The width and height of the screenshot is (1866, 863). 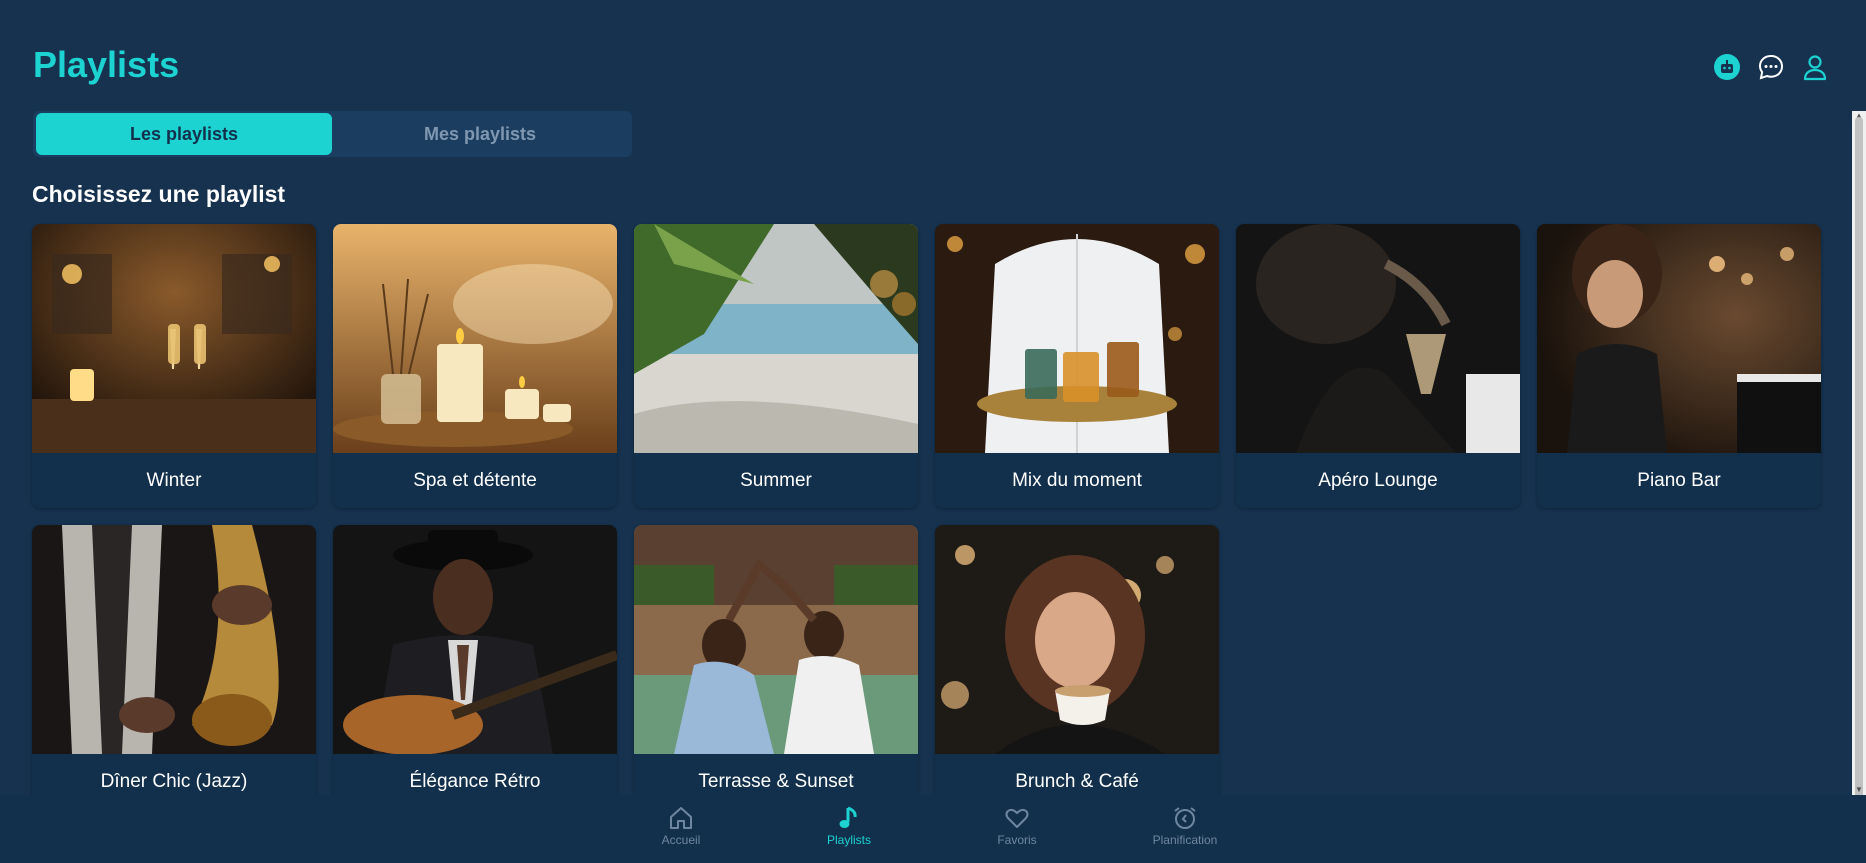 I want to click on playlist-card-summer: Summer, so click(x=776, y=366).